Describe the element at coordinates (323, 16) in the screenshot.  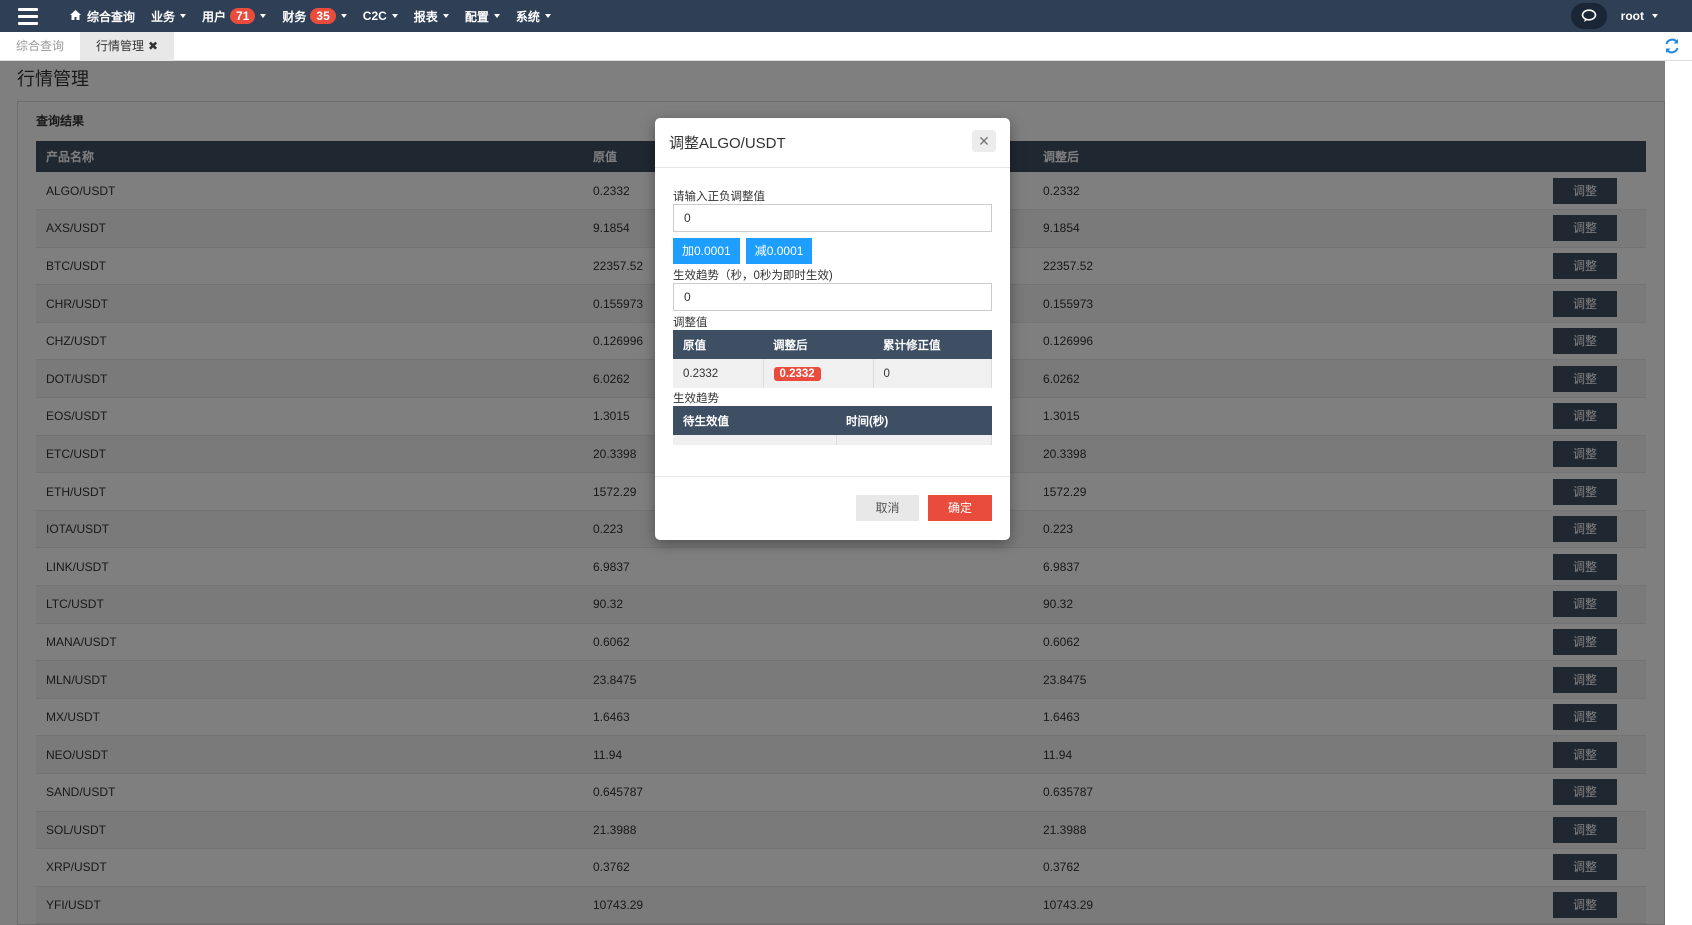
I see `count-badge: 35` at that location.